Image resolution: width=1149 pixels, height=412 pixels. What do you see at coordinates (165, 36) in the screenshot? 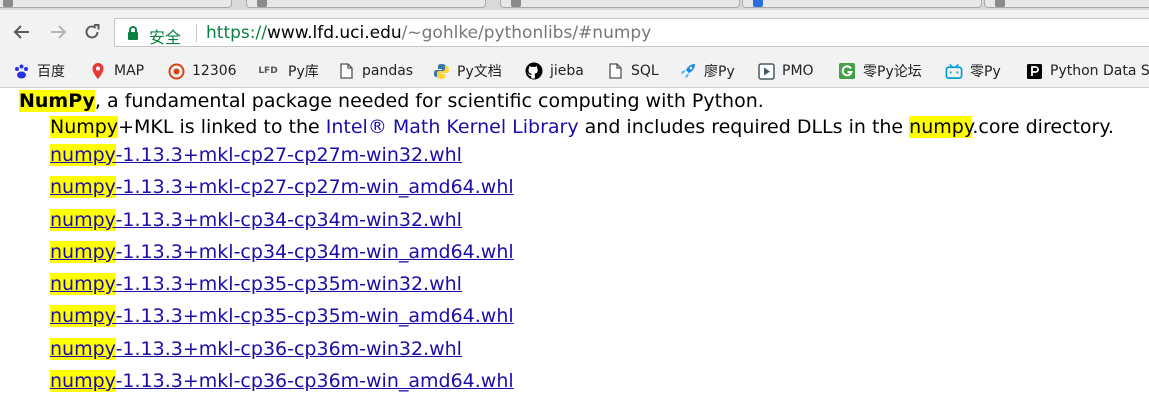
I see `secure-label: 安全` at bounding box center [165, 36].